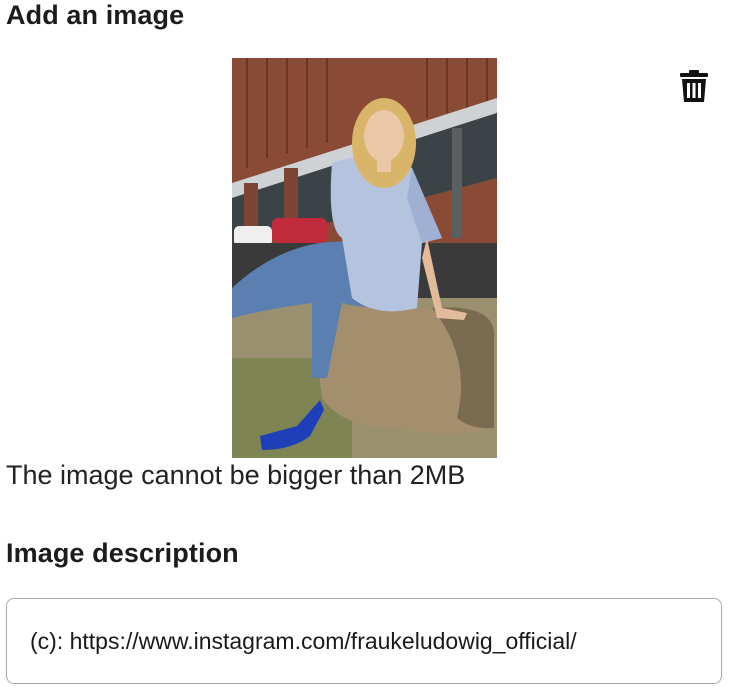 This screenshot has width=730, height=690. Describe the element at coordinates (95, 15) in the screenshot. I see `add-image-title: Add an image` at that location.